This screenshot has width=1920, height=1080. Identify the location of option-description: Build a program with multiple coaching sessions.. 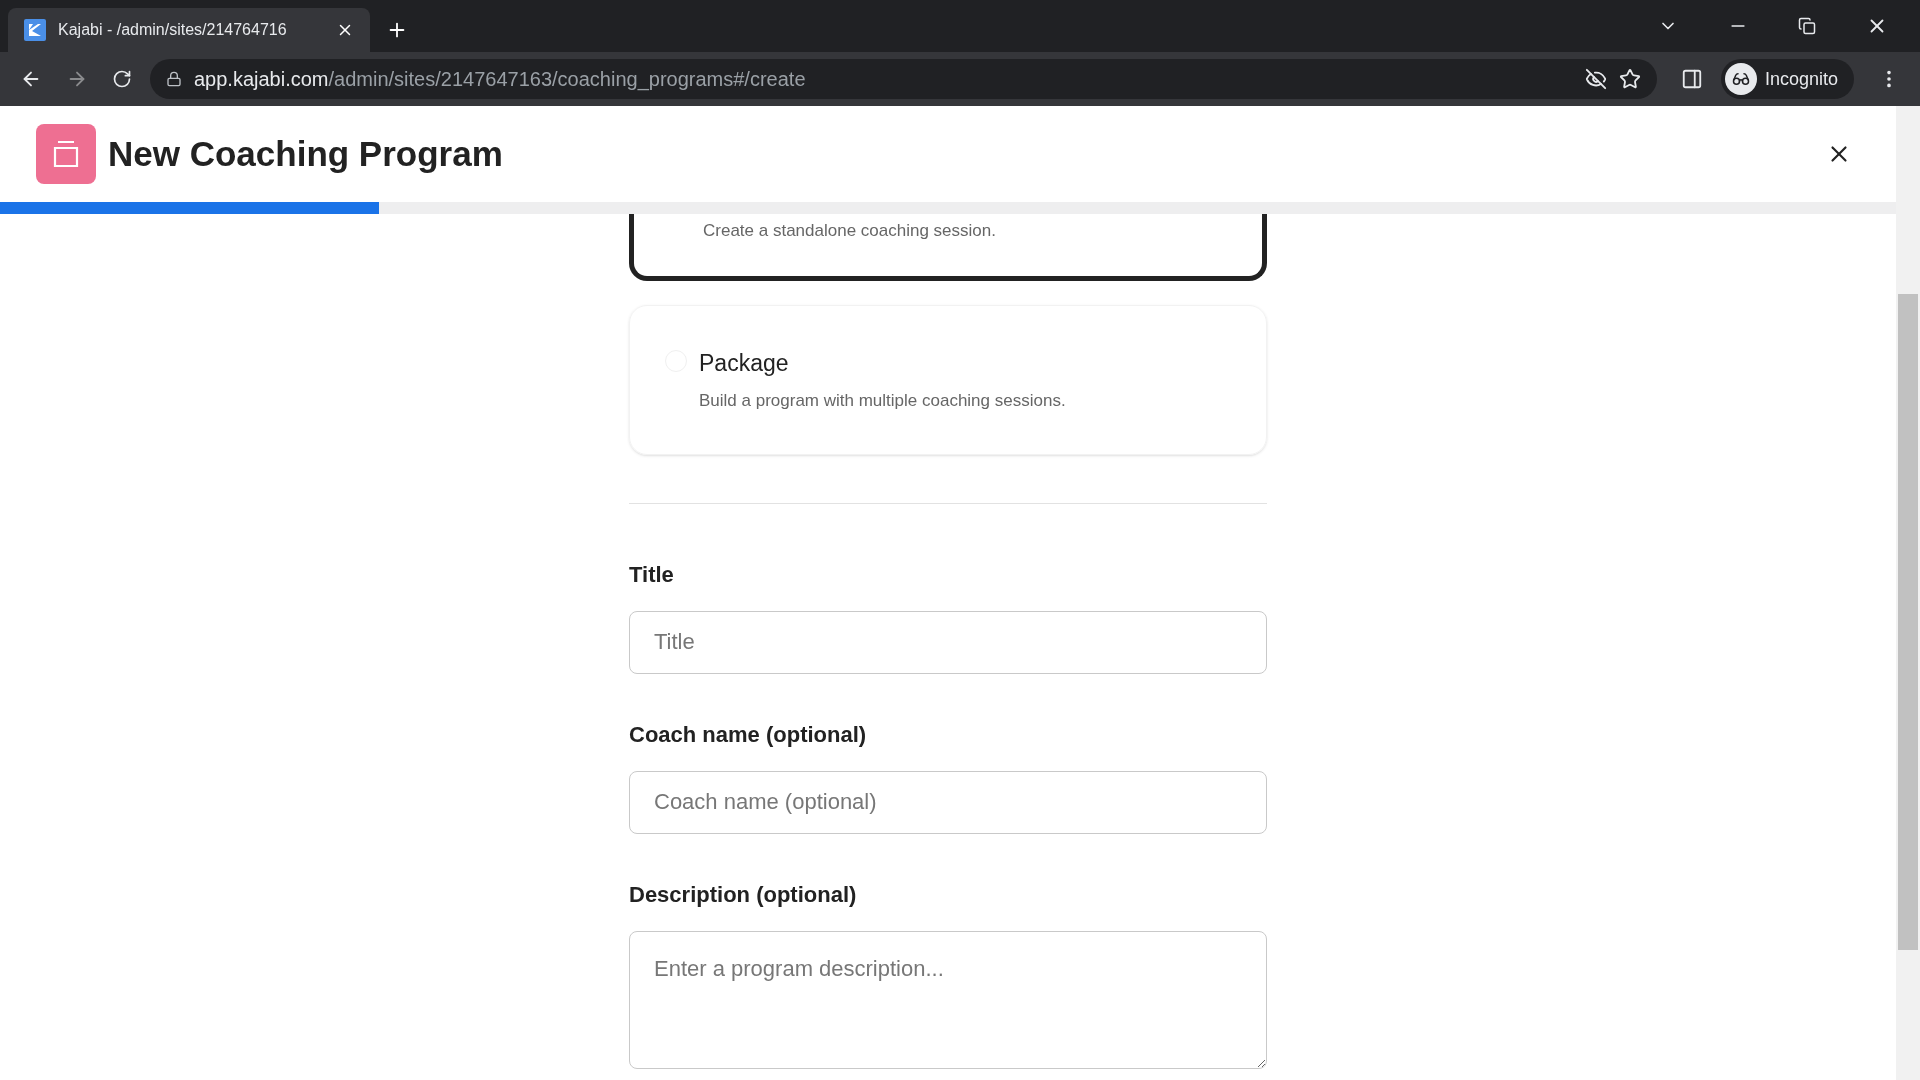
(882, 401).